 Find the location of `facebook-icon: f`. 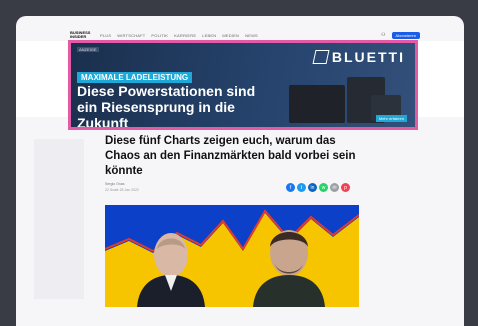

facebook-icon: f is located at coordinates (290, 187).